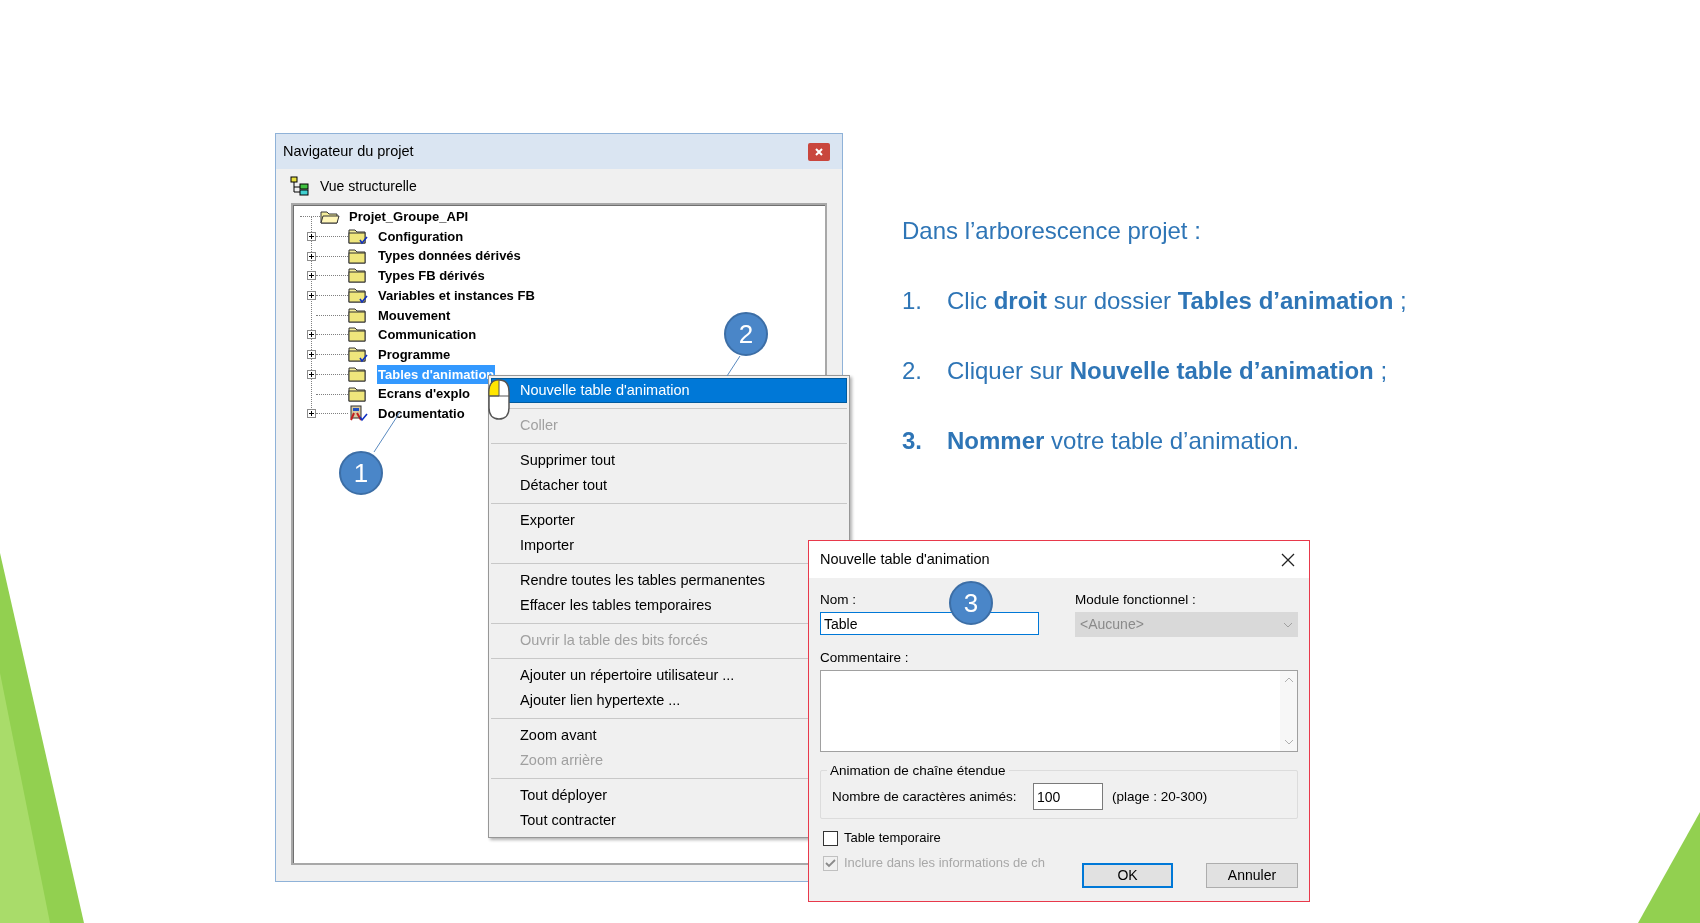  What do you see at coordinates (929, 623) in the screenshot?
I see `name-field: Table` at bounding box center [929, 623].